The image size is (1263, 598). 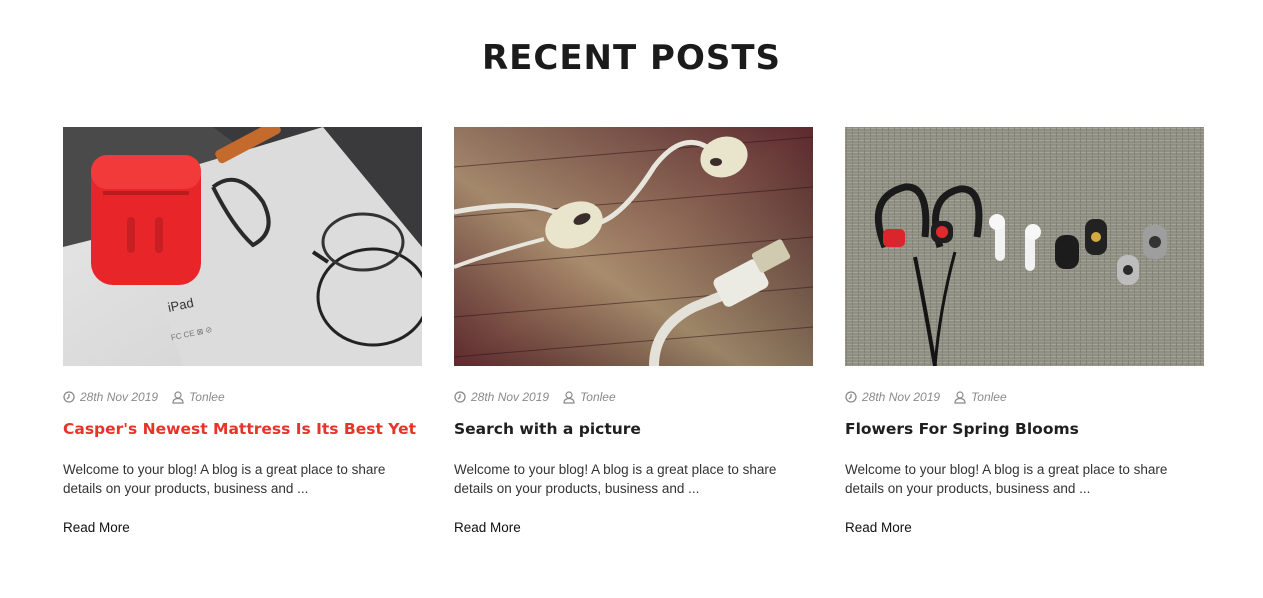 I want to click on post-title: Search with a picture, so click(x=633, y=429).